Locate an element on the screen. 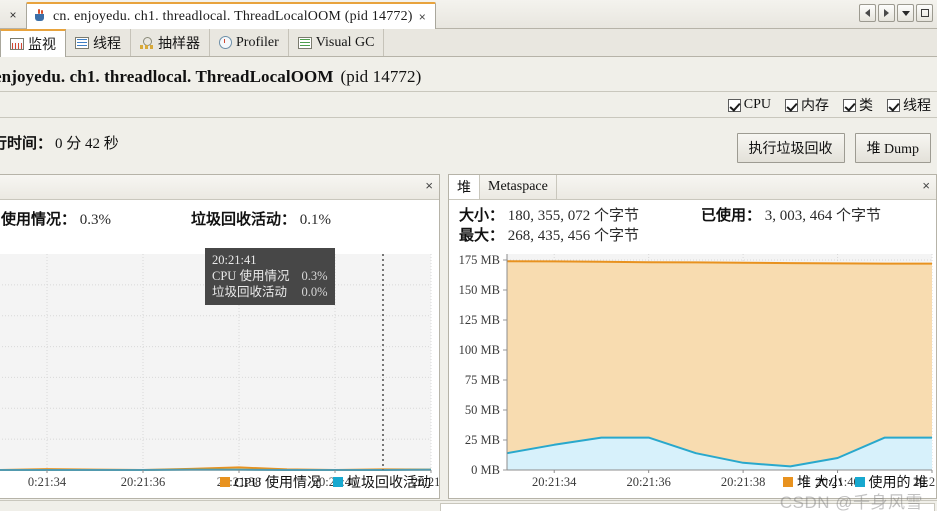 The height and width of the screenshot is (511, 937). visualgc-icon is located at coordinates (304, 42).